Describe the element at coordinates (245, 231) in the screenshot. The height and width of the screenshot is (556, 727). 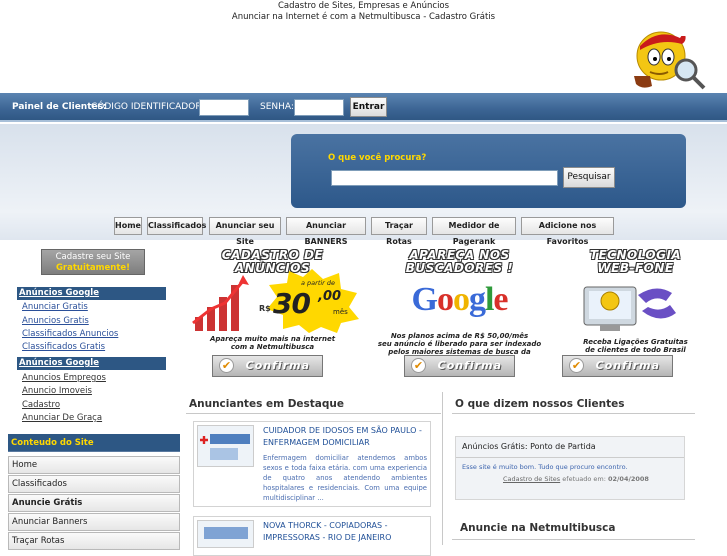
I see `nav-anunciar-site: Anunciar seu Site` at that location.